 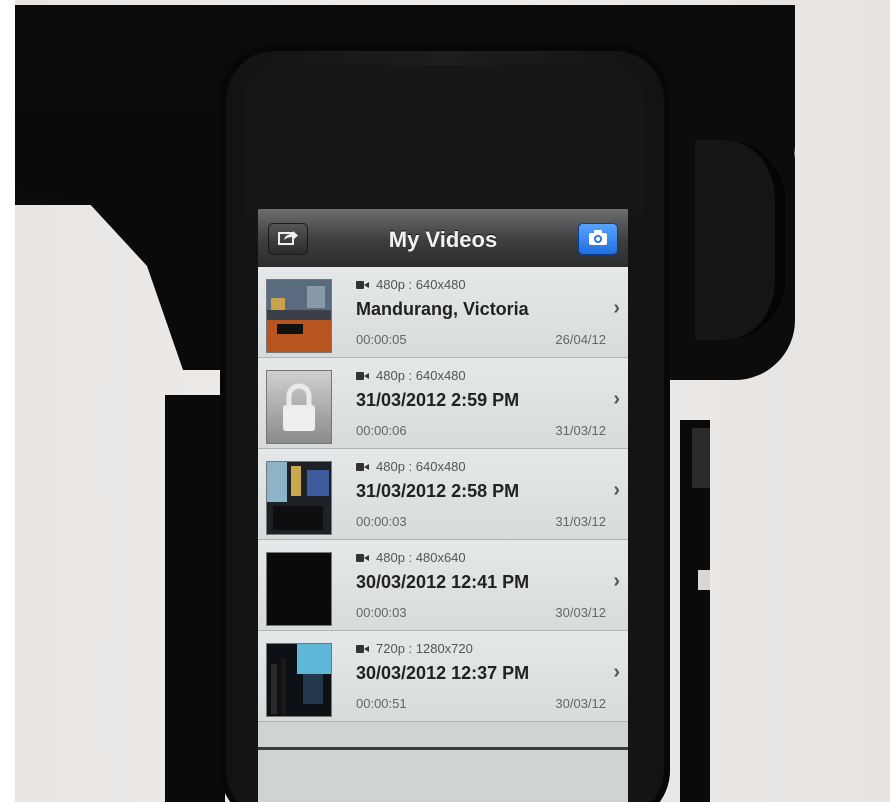 I want to click on video-title: 31/03/2012 2:59 PM, so click(x=438, y=400).